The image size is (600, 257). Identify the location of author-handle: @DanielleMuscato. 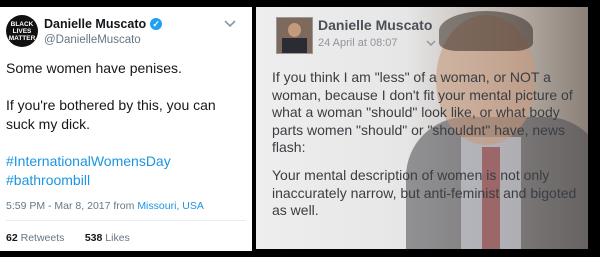
(92, 40).